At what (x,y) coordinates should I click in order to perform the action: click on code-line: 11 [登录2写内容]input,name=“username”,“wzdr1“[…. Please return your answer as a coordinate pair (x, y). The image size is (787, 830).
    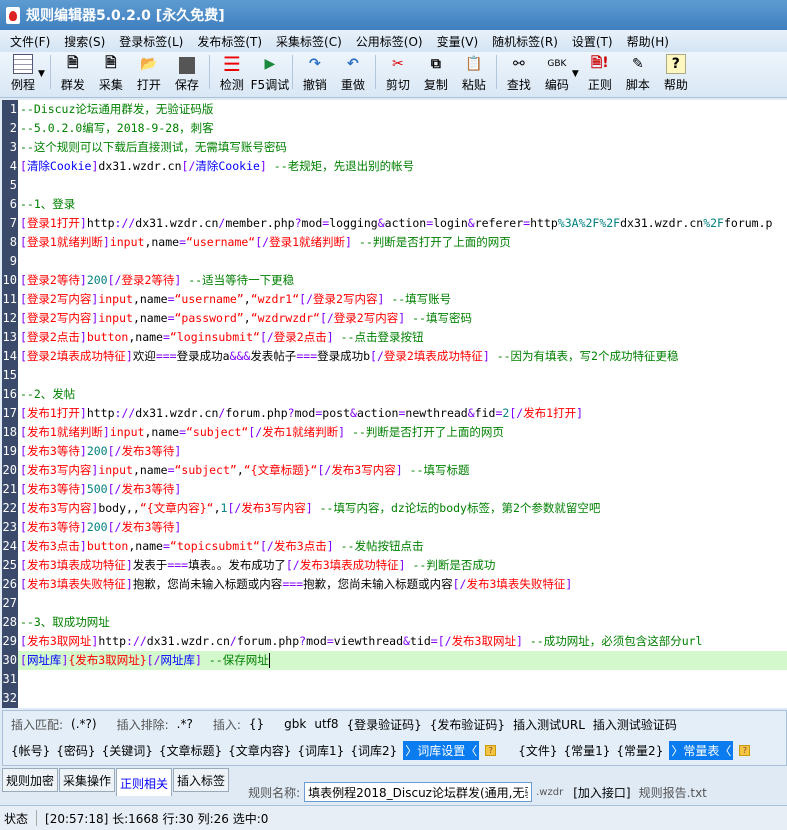
    Looking at the image, I should click on (394, 299).